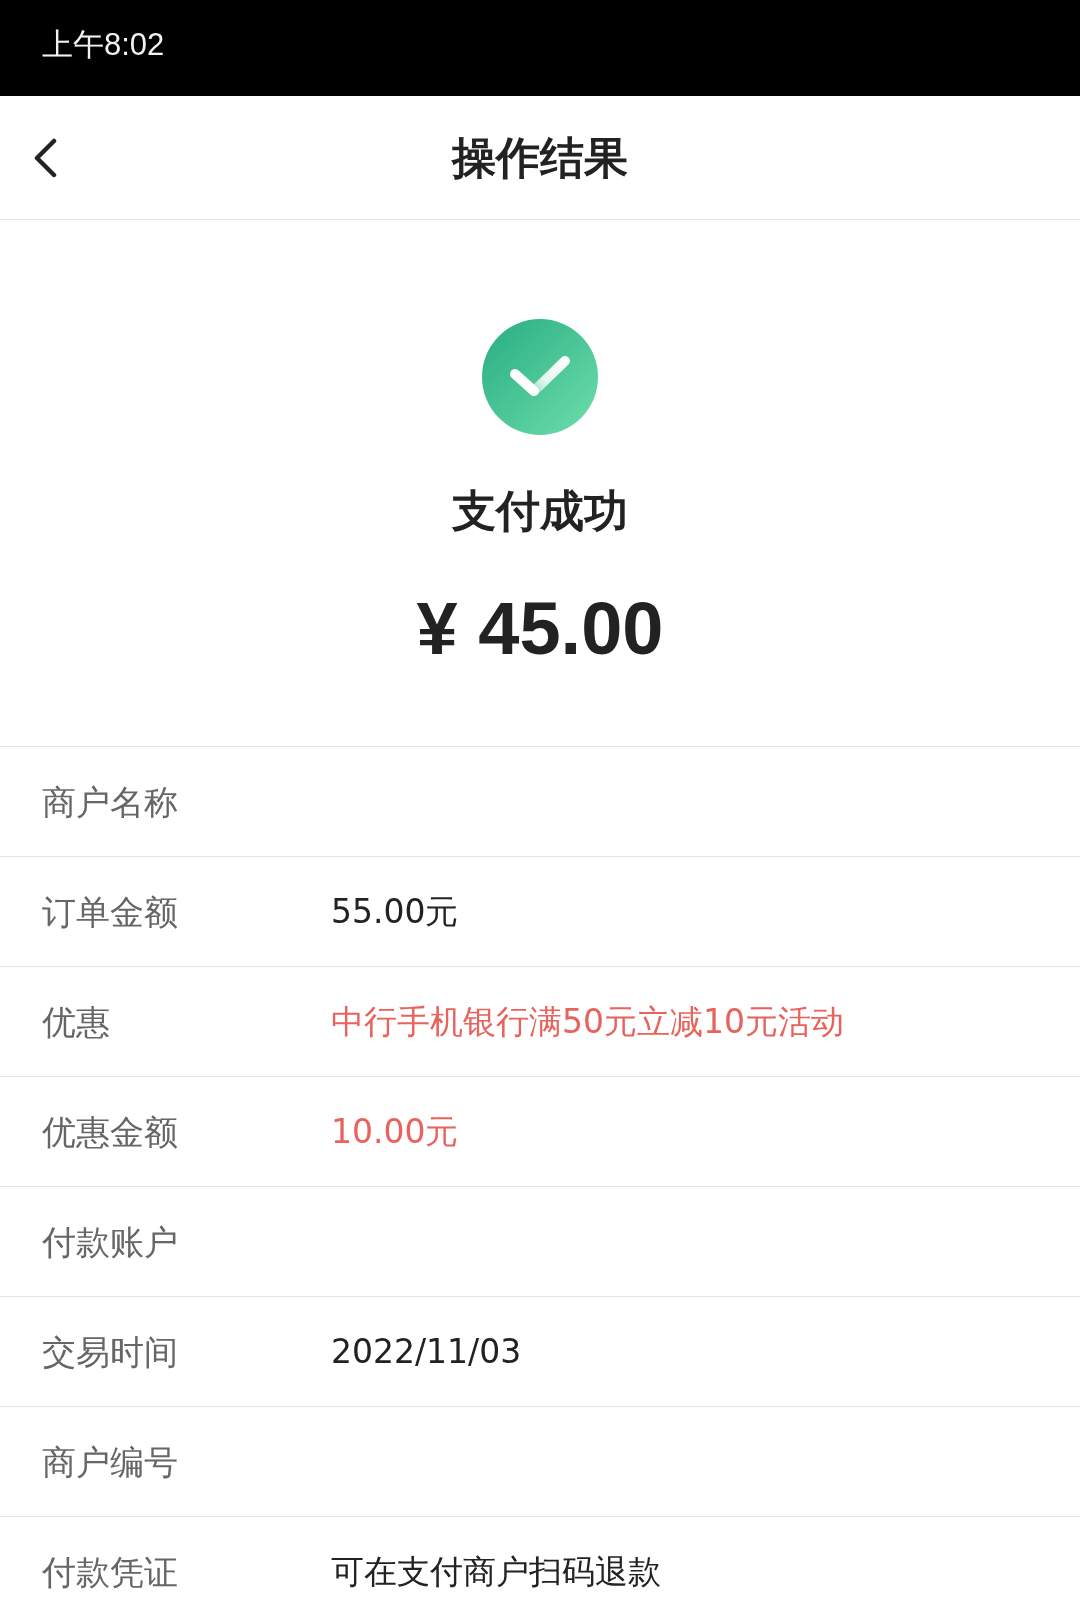 The height and width of the screenshot is (1613, 1080). What do you see at coordinates (540, 377) in the screenshot?
I see `success-check-icon` at bounding box center [540, 377].